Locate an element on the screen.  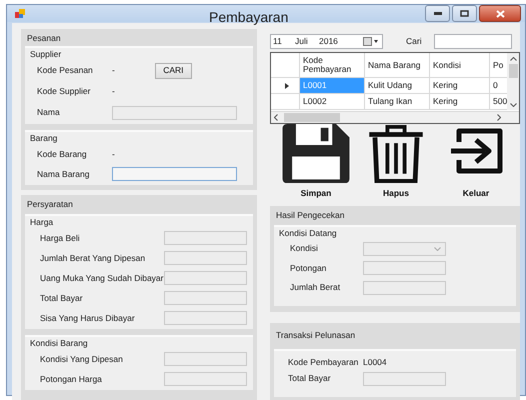
table-cell: L0002 is located at coordinates (332, 102).